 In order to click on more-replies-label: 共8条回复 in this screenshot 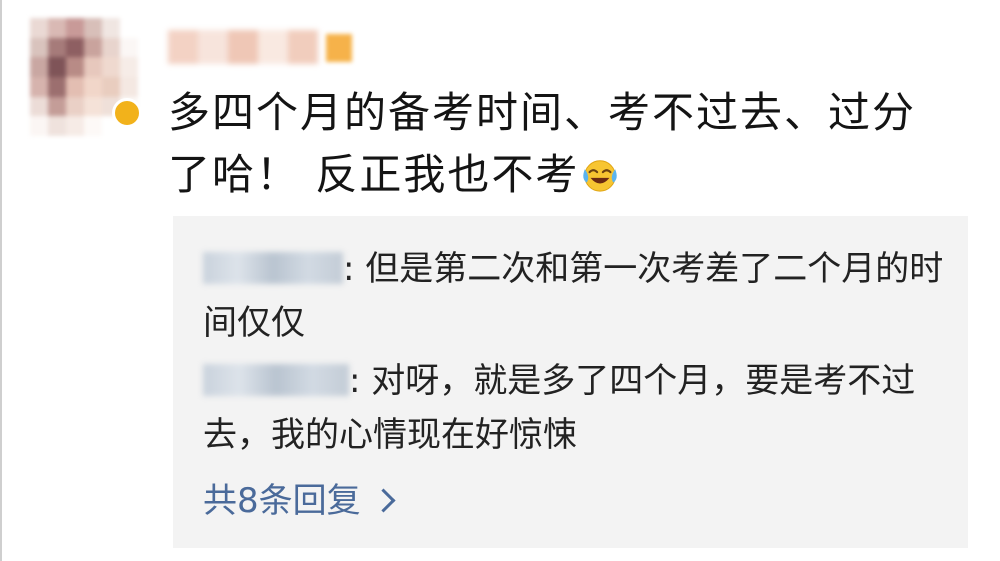, I will do `click(282, 501)`.